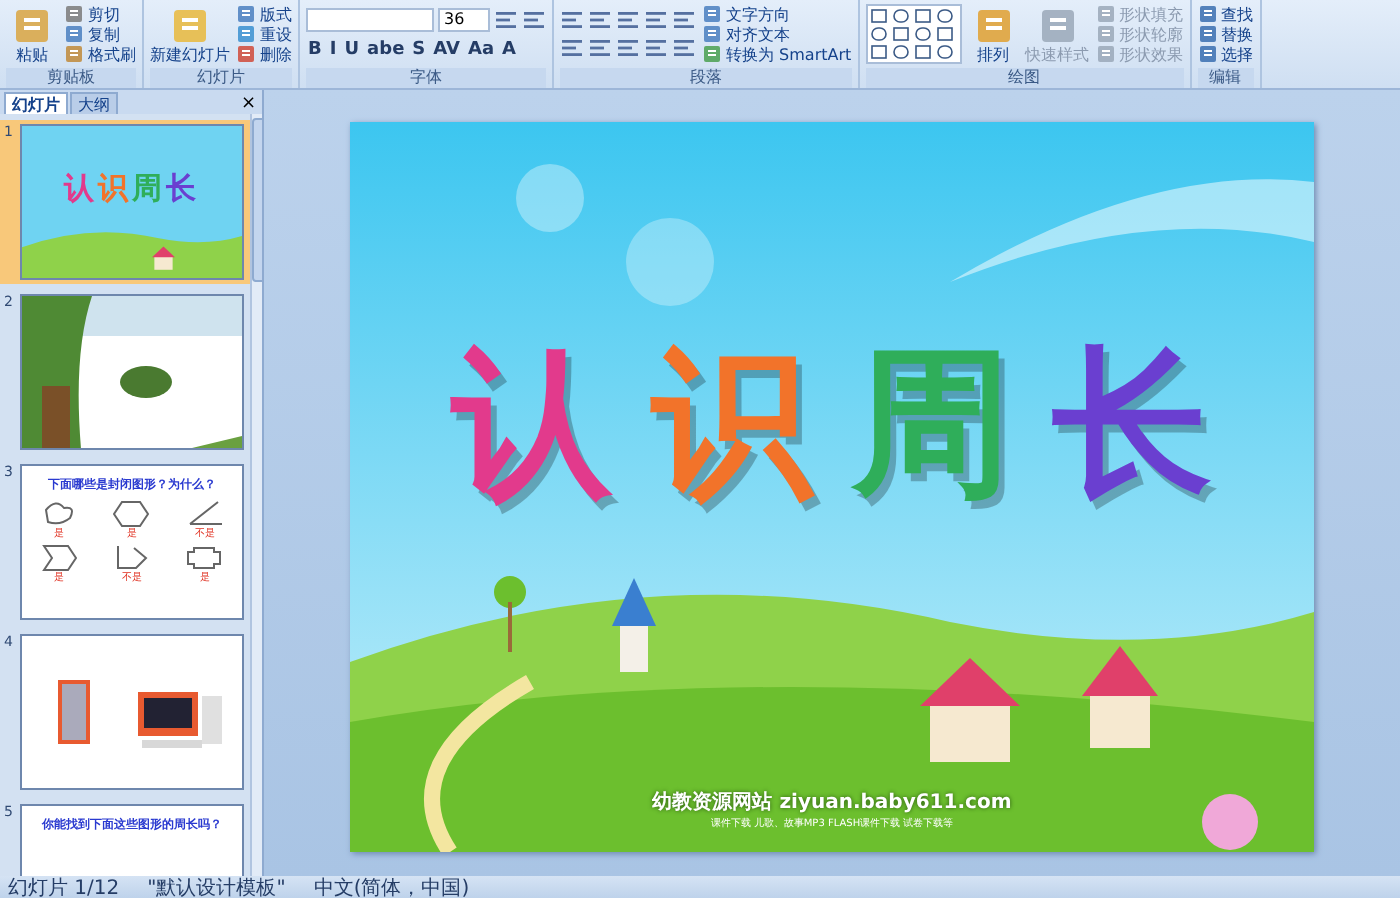  I want to click on group-label: 段落, so click(706, 78).